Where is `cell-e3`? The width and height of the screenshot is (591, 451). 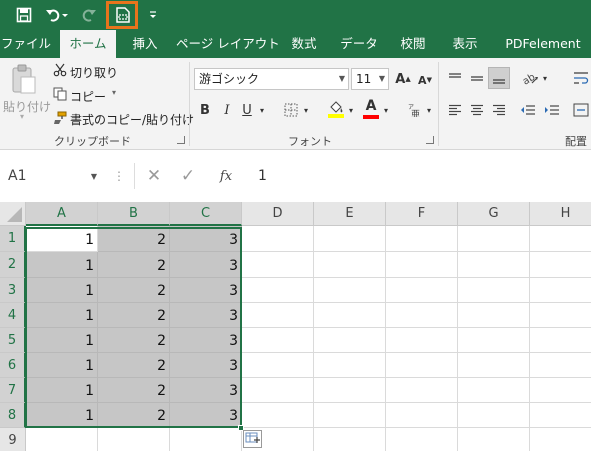 cell-e3 is located at coordinates (350, 290).